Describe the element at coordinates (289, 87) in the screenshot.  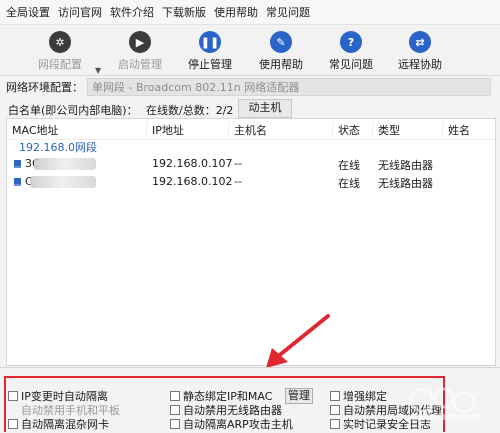
I see `network-adapter-field: 单网段 - Broadcom 802.11n 网络适配器` at that location.